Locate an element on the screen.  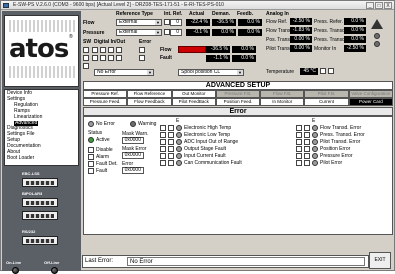
tab-out-monitor: Out Monitor is located at coordinates (193, 94).